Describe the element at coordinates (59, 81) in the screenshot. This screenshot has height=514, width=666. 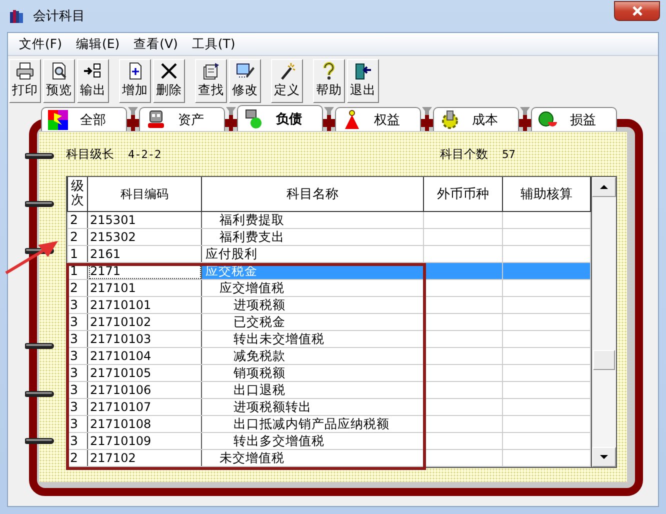
I see `toolbar-button: 预览` at that location.